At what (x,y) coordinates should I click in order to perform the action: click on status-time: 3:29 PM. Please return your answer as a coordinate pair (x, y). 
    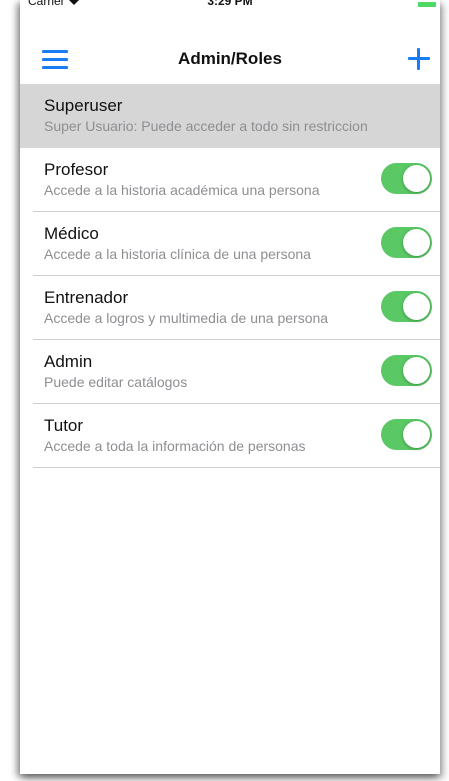
    Looking at the image, I should click on (230, 4).